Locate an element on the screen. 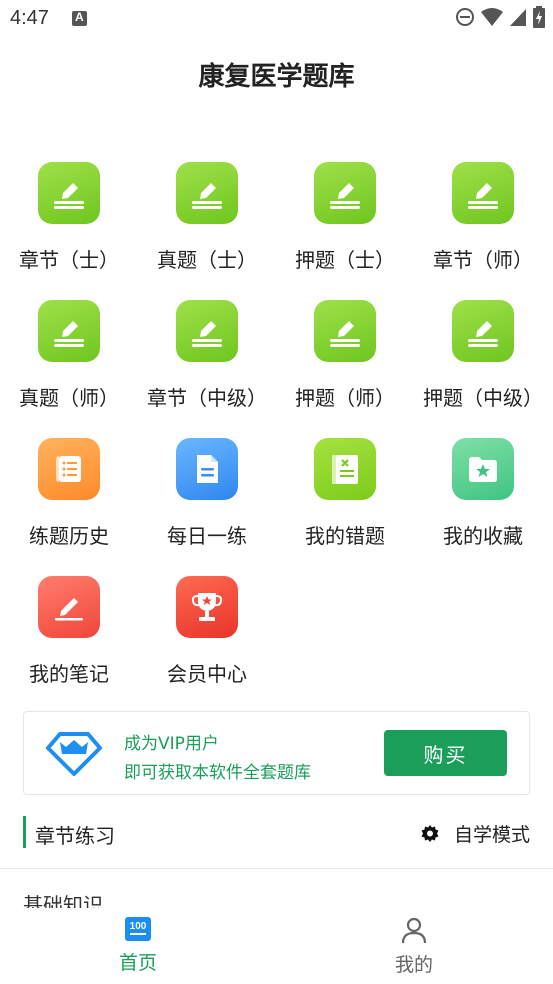 Image resolution: width=553 pixels, height=984 pixels. chapter-practice-header: 章节练习 自学模式 is located at coordinates (276, 832).